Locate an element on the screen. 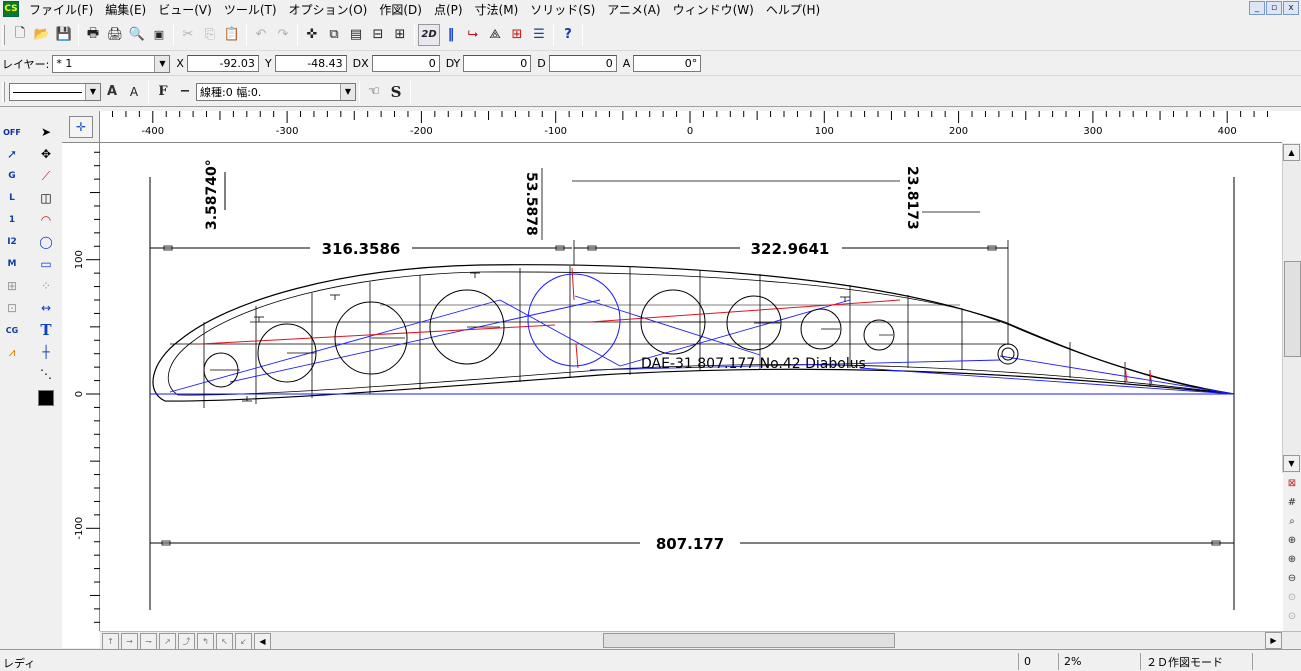 This screenshot has height=671, width=1301. copy-icon: ⎘ is located at coordinates (210, 35).